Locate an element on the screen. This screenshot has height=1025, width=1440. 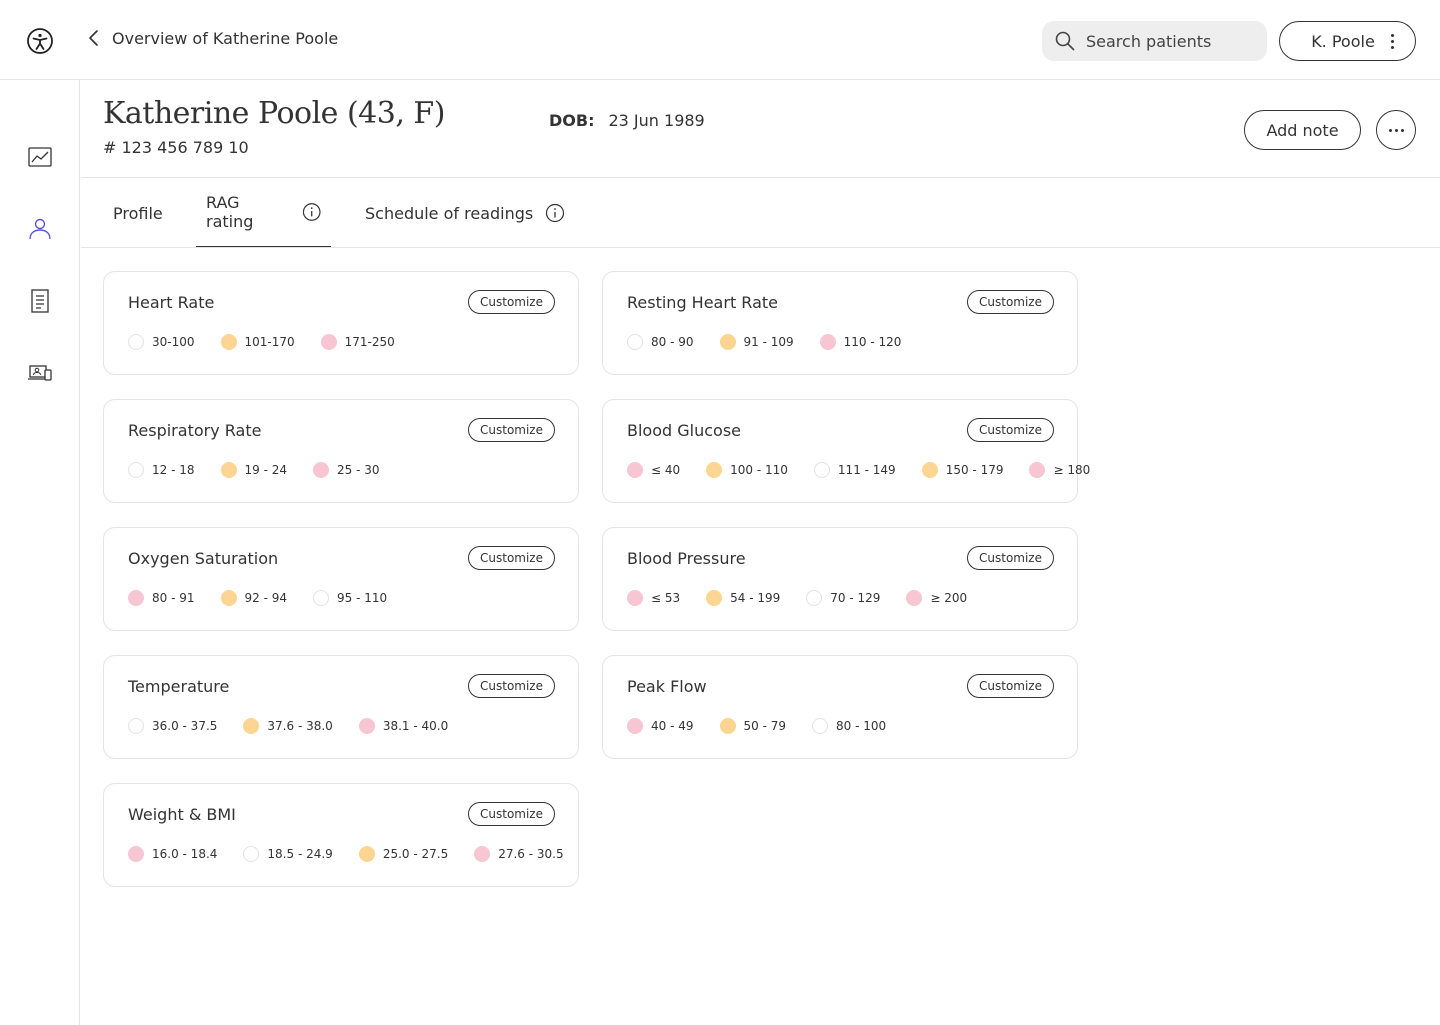
devices-icon is located at coordinates (40, 373).